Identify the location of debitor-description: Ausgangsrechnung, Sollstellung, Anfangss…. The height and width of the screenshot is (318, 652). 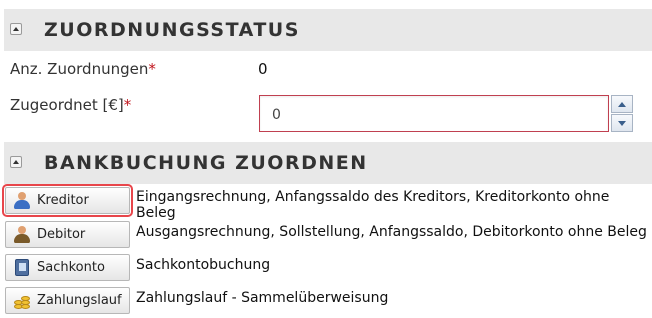
(391, 232).